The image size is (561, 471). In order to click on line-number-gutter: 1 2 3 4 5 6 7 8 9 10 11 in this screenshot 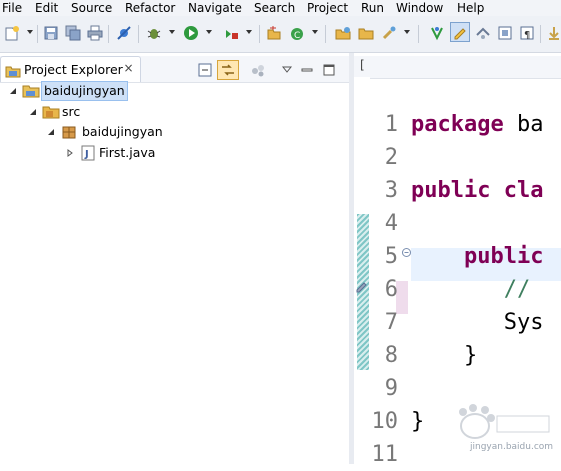, I will do `click(390, 272)`.